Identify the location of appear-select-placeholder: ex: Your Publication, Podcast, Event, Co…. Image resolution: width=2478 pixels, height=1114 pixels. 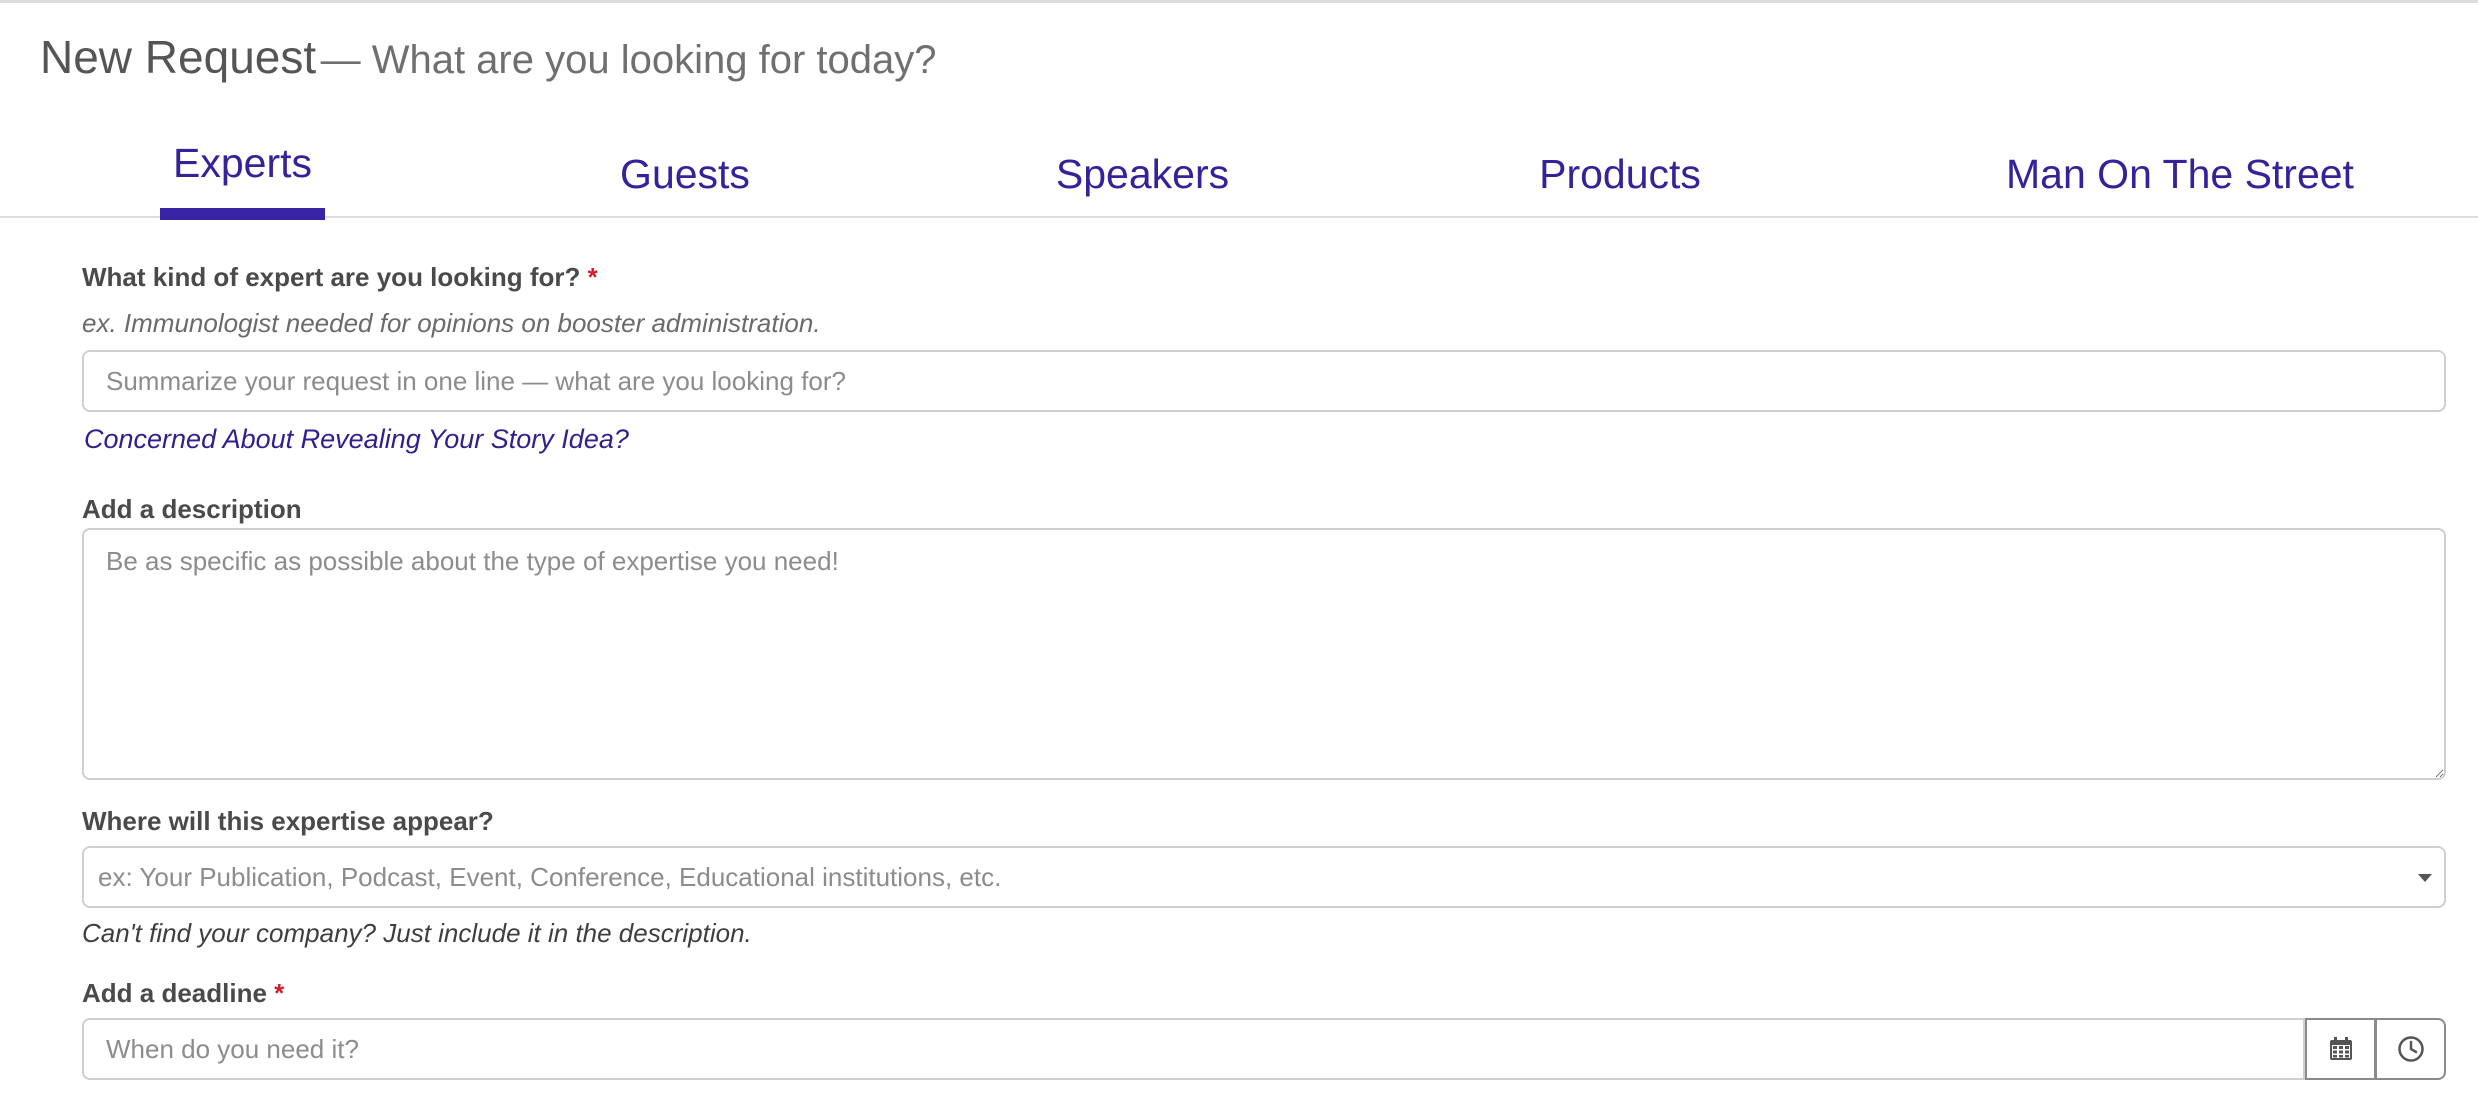
(550, 876).